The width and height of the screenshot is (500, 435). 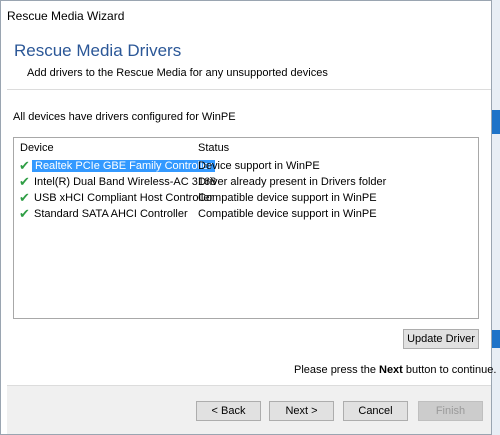 What do you see at coordinates (124, 198) in the screenshot?
I see `device-name: USB xHCI Compliant Host Controller` at bounding box center [124, 198].